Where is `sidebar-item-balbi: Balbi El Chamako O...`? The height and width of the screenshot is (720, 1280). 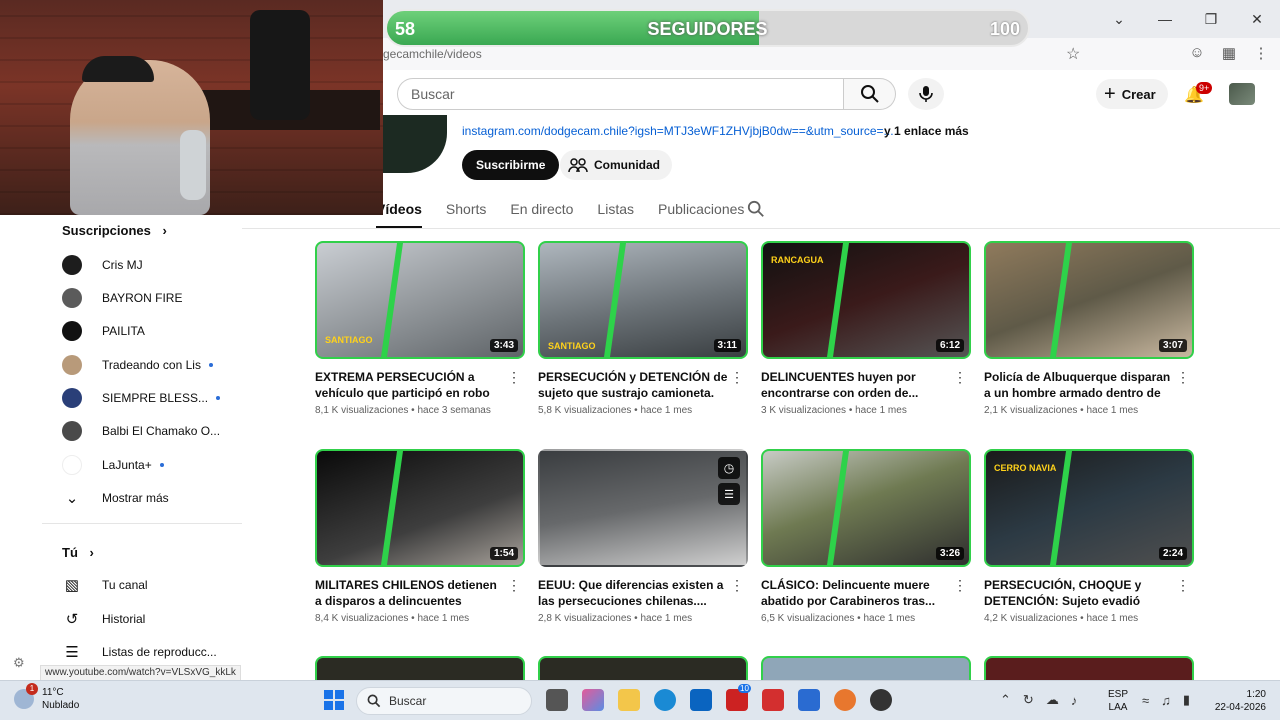
sidebar-item-balbi: Balbi El Chamako O... is located at coordinates (149, 431).